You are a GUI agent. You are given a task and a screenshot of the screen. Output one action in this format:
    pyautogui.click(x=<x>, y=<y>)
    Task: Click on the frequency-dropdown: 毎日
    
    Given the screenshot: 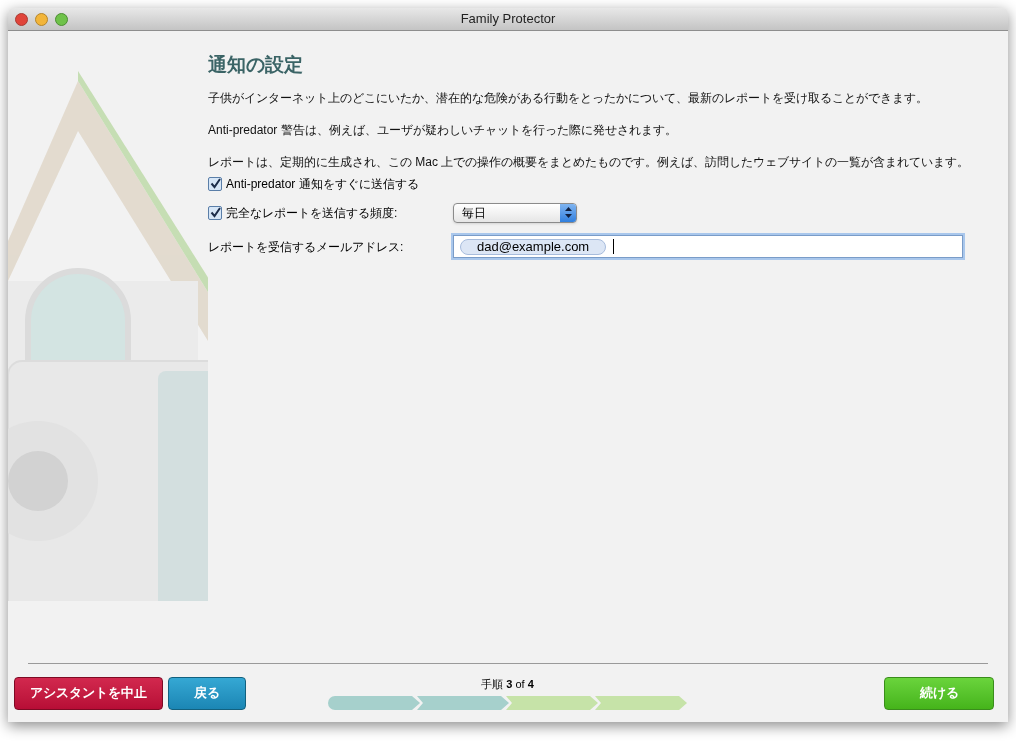 What is the action you would take?
    pyautogui.click(x=515, y=212)
    